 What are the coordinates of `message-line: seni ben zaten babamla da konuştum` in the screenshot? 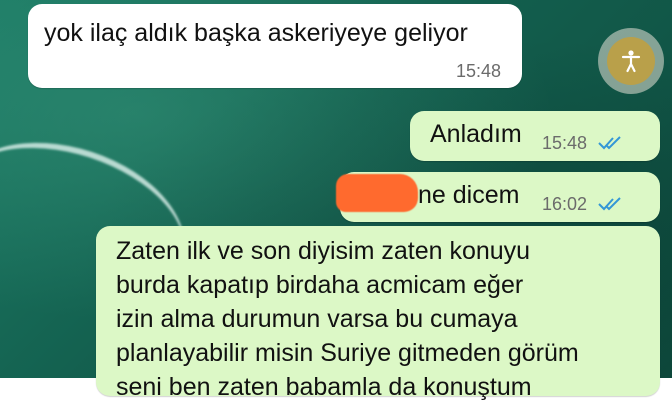 It's located at (324, 387).